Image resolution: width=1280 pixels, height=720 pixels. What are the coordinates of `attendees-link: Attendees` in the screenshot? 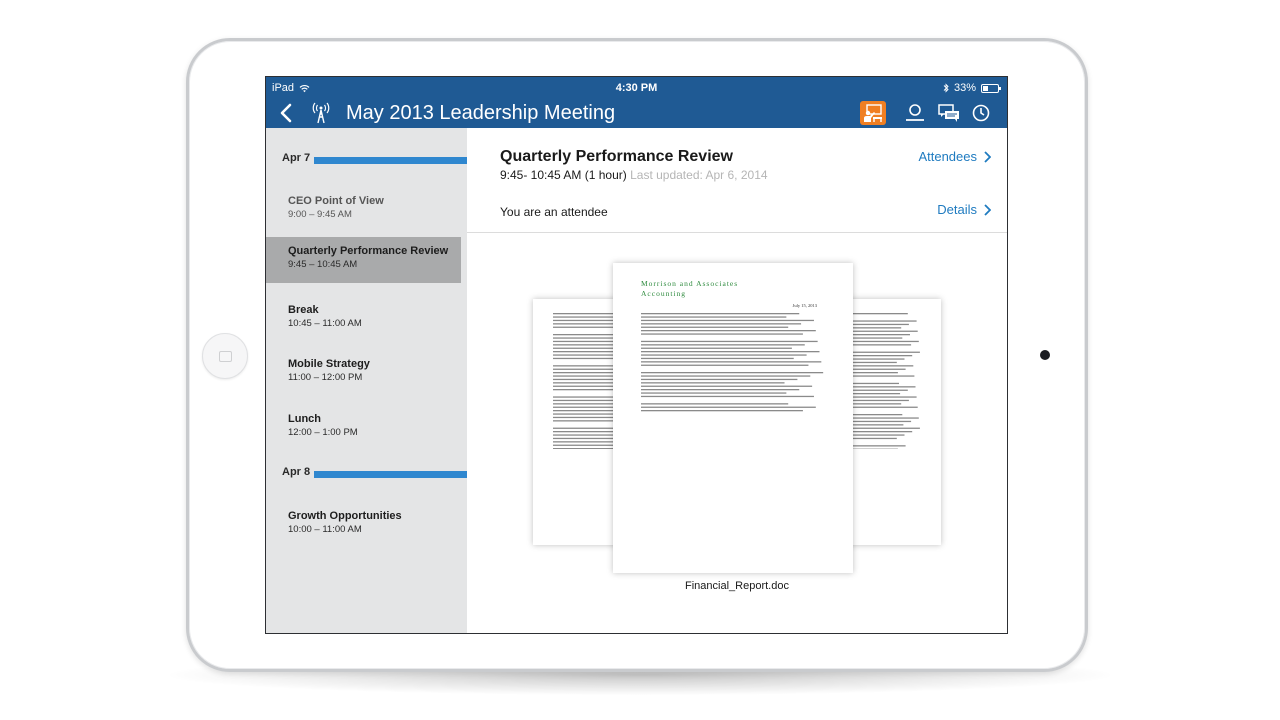 It's located at (954, 156).